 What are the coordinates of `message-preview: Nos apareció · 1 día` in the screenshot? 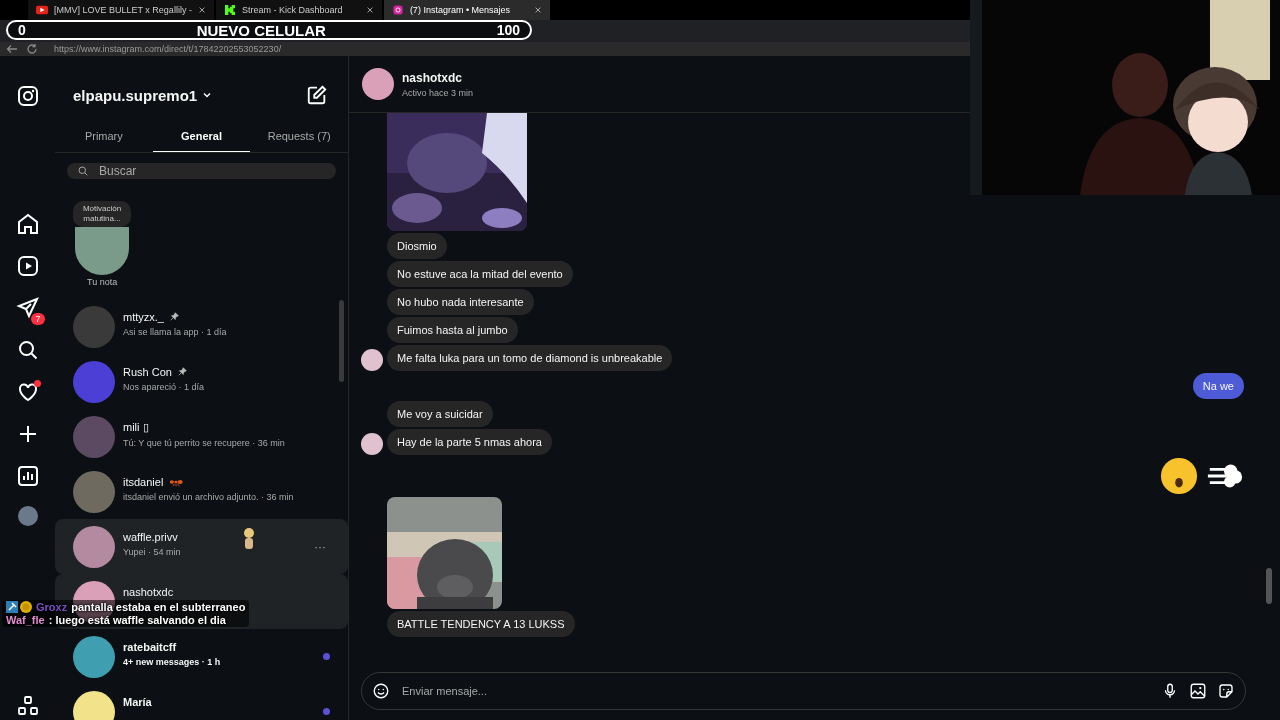 It's located at (164, 386).